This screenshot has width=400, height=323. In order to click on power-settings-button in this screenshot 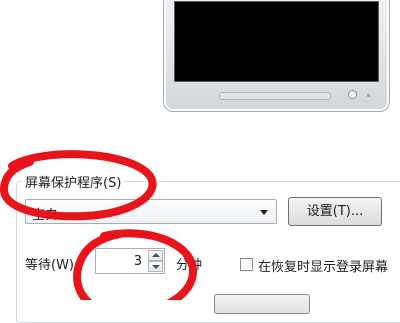, I will do `click(262, 304)`.